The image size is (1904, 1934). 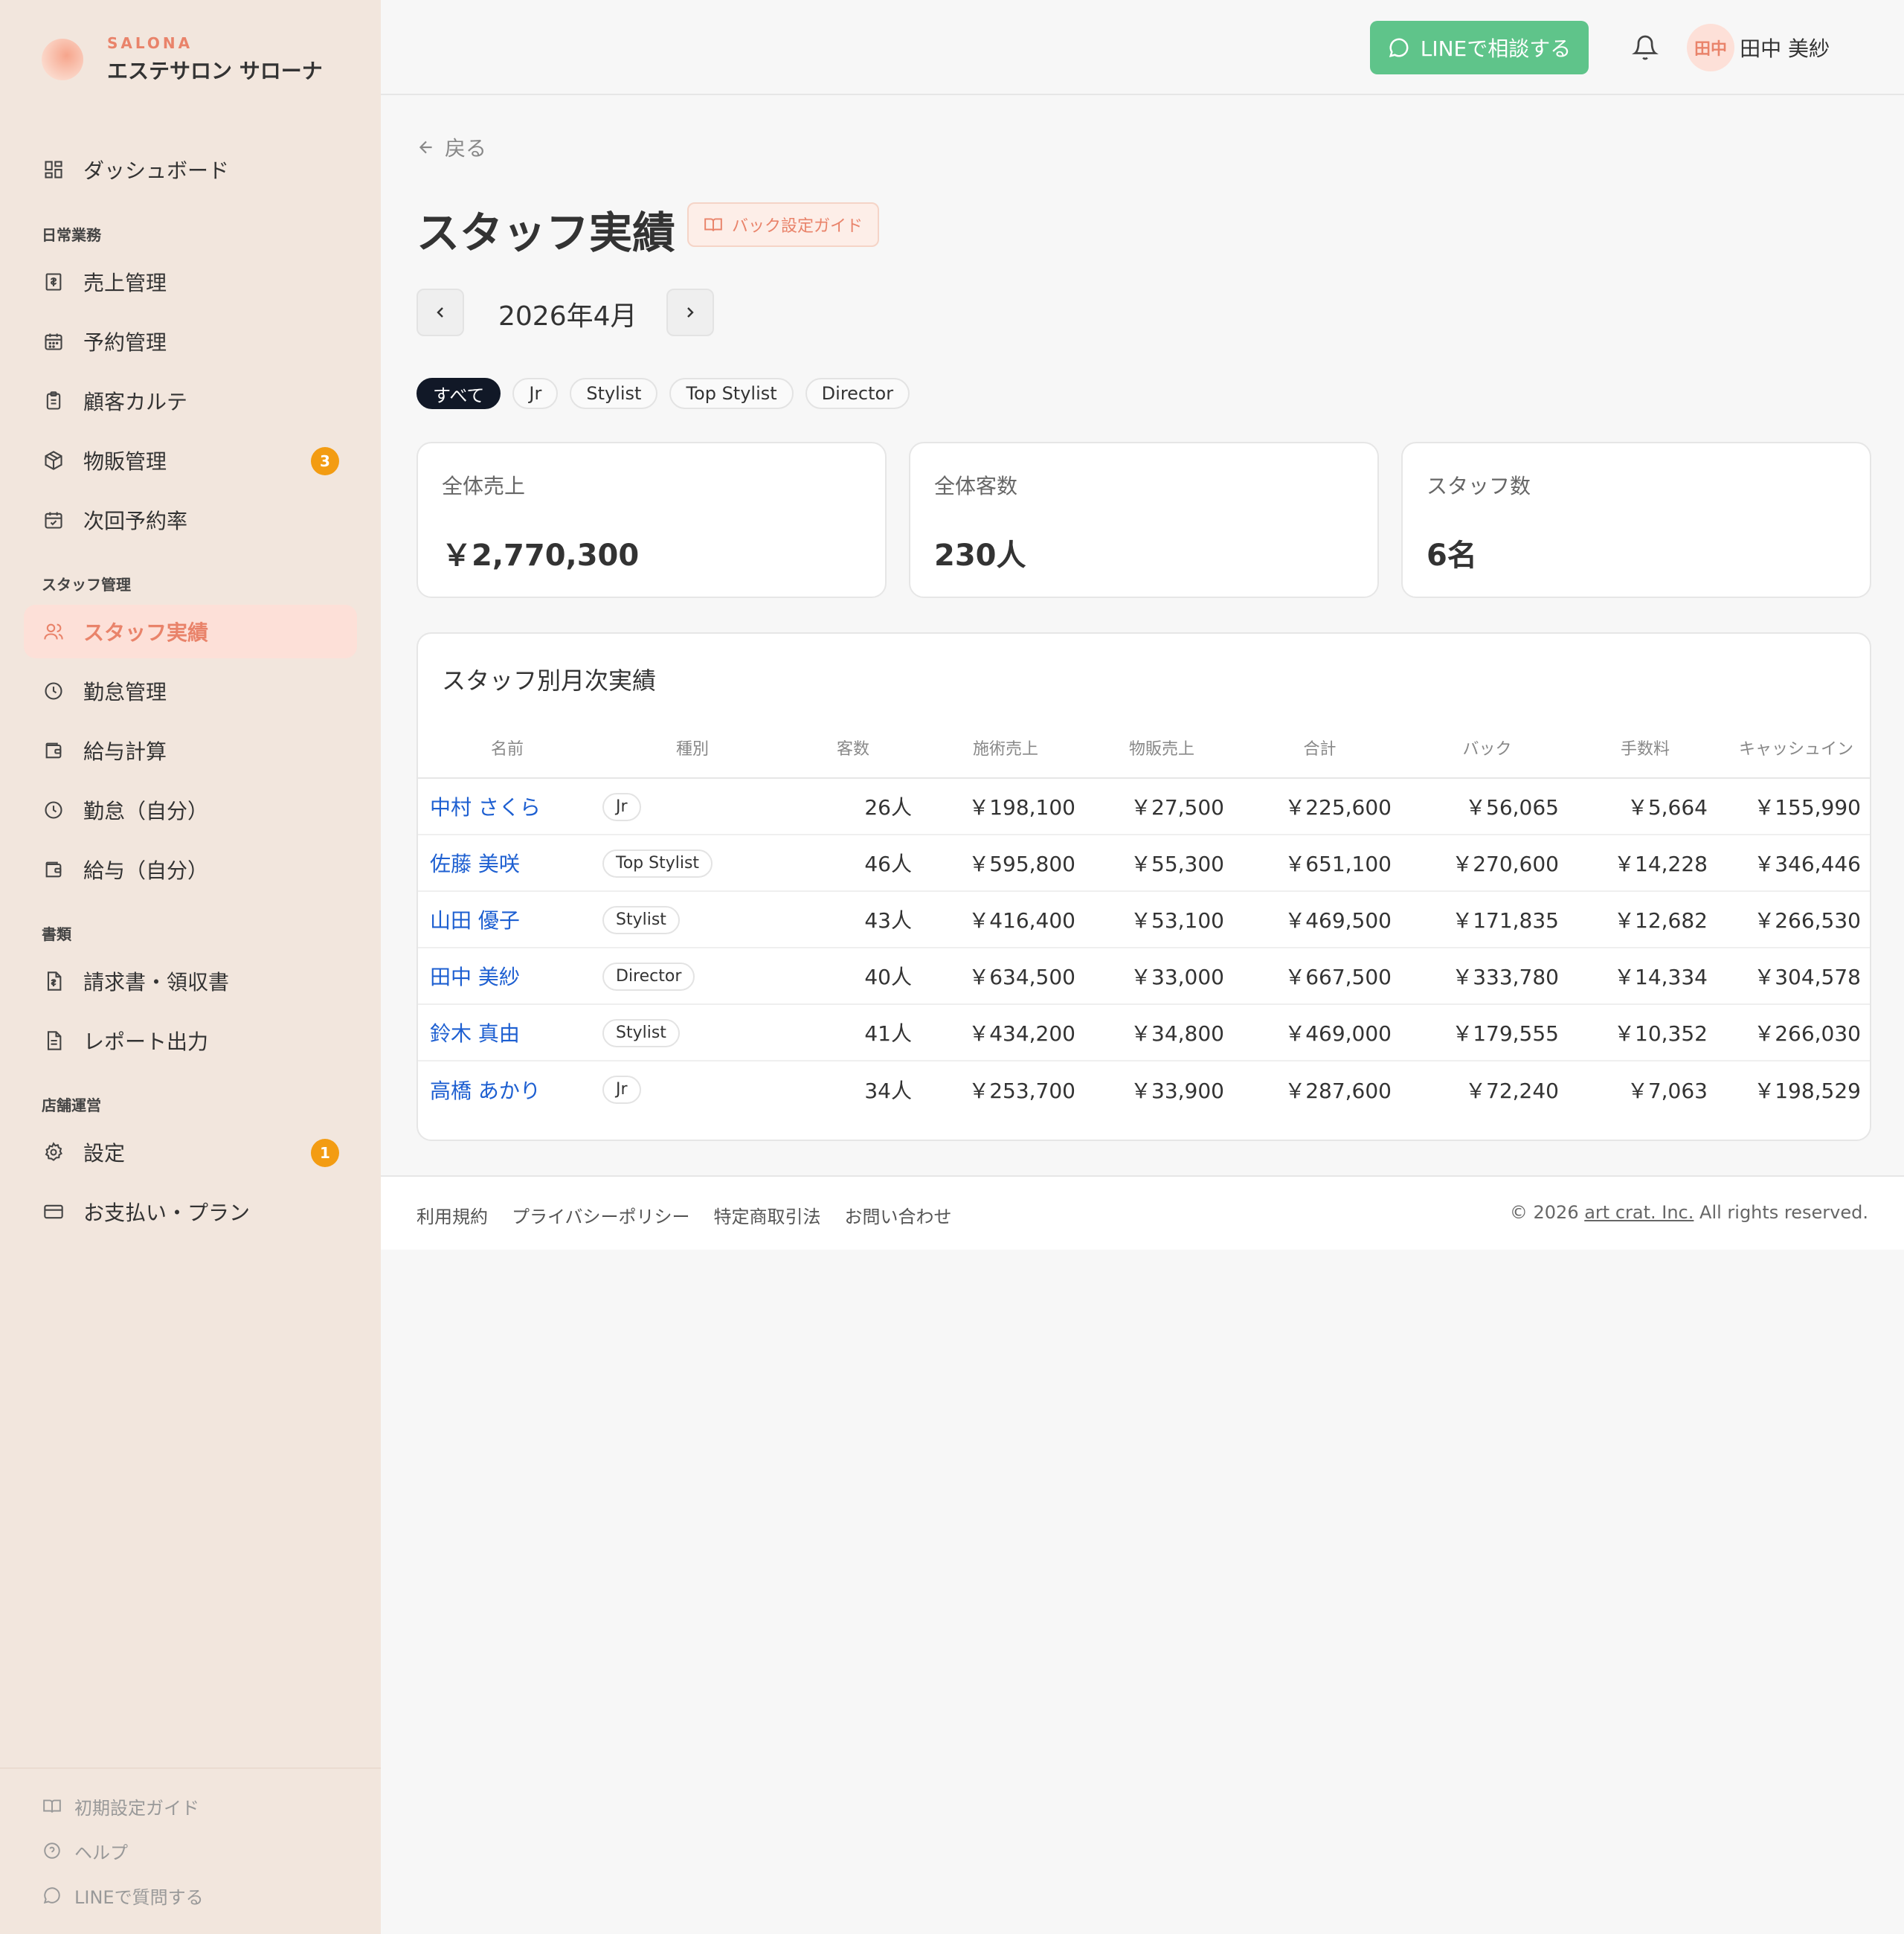 I want to click on file-dollar-icon, so click(x=53, y=981).